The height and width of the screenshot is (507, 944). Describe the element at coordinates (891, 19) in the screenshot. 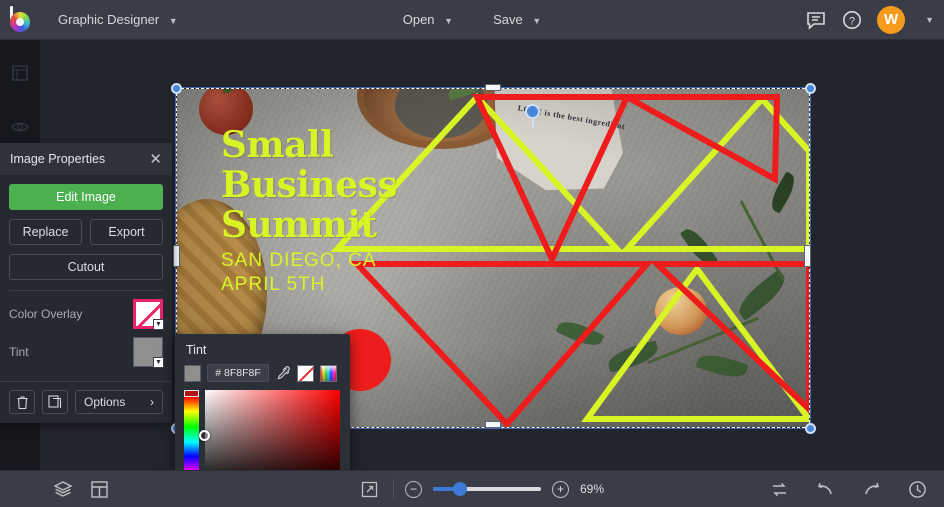

I see `avatar: W` at that location.